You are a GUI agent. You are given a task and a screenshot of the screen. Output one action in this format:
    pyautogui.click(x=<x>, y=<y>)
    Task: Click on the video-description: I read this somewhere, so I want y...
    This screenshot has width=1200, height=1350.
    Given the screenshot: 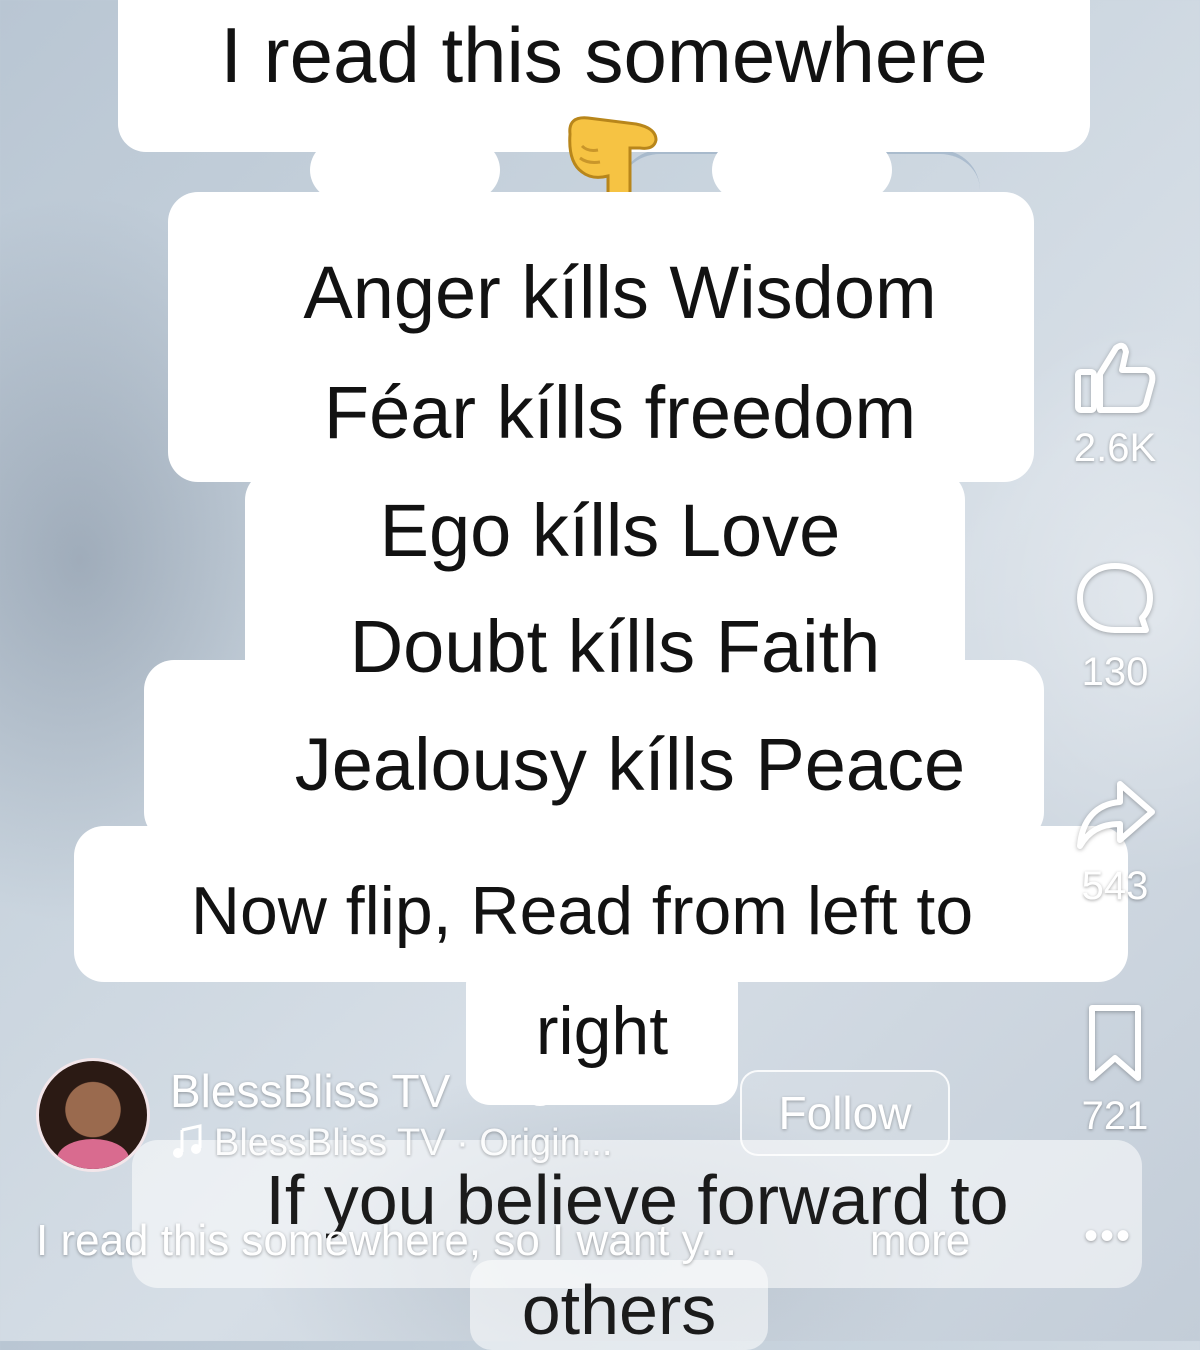 What is the action you would take?
    pyautogui.click(x=386, y=1241)
    